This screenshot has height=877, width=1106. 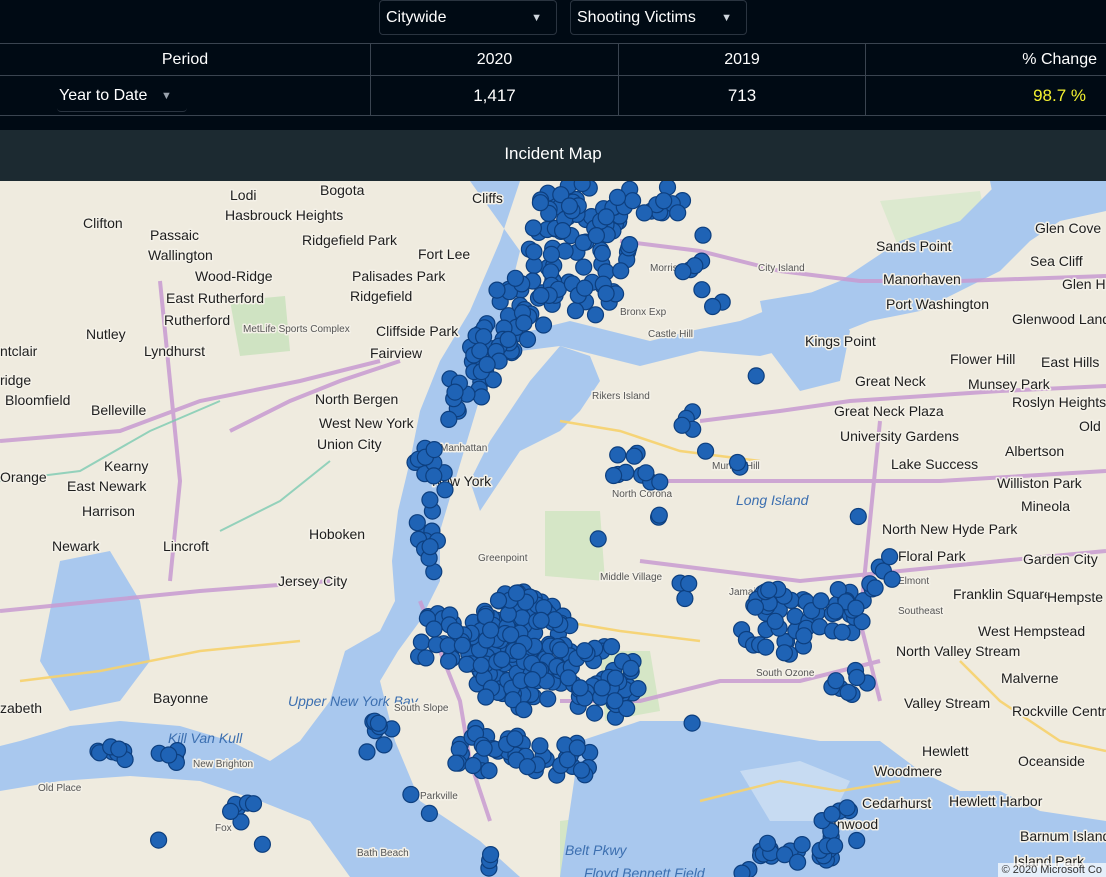 I want to click on area-select: Citywide ▼, so click(x=468, y=17).